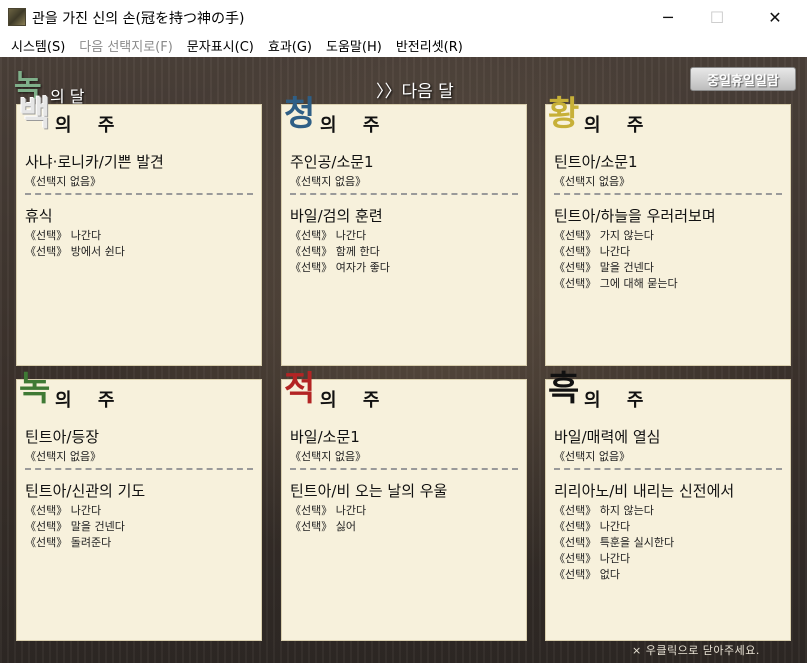 The height and width of the screenshot is (663, 807). Describe the element at coordinates (696, 650) in the screenshot. I see `close-hint: × 우클릭으로 닫아주세요.` at that location.